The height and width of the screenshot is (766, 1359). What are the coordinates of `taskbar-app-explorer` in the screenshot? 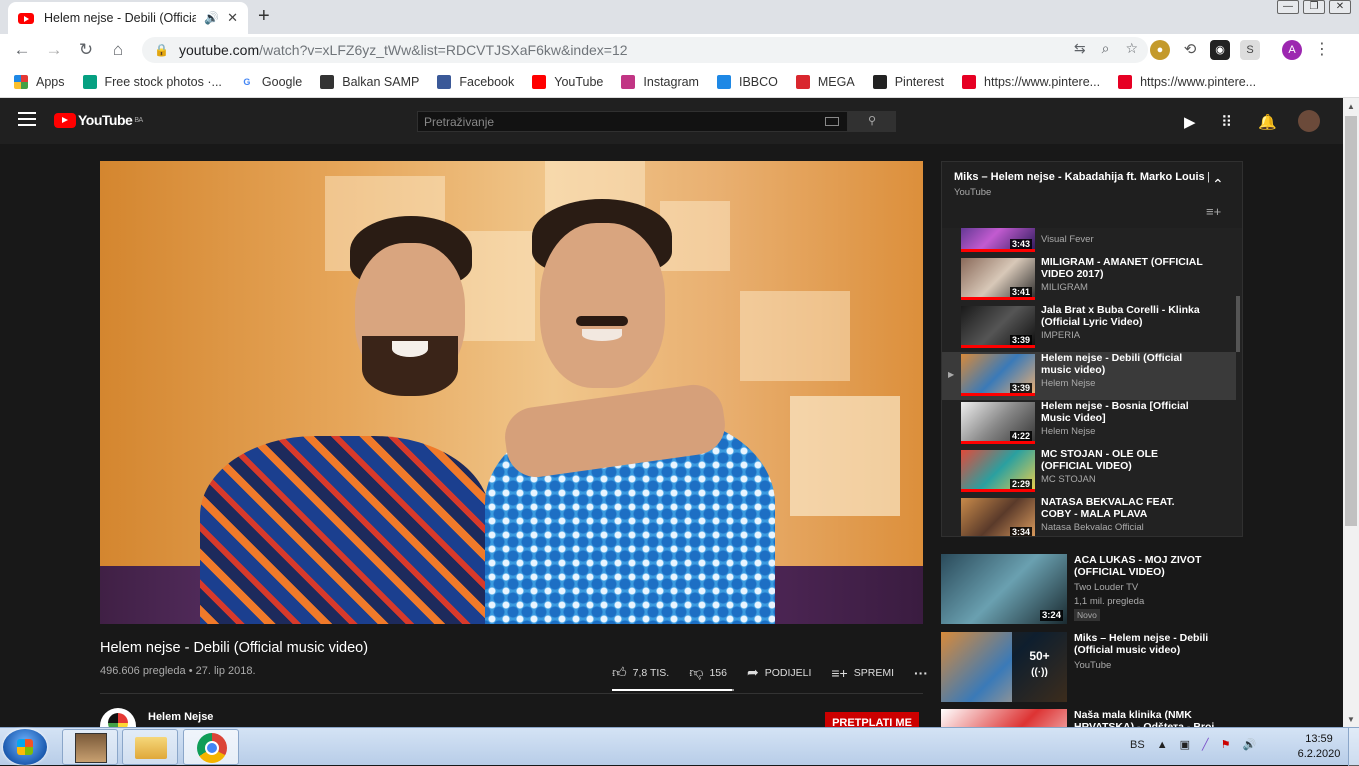 It's located at (150, 747).